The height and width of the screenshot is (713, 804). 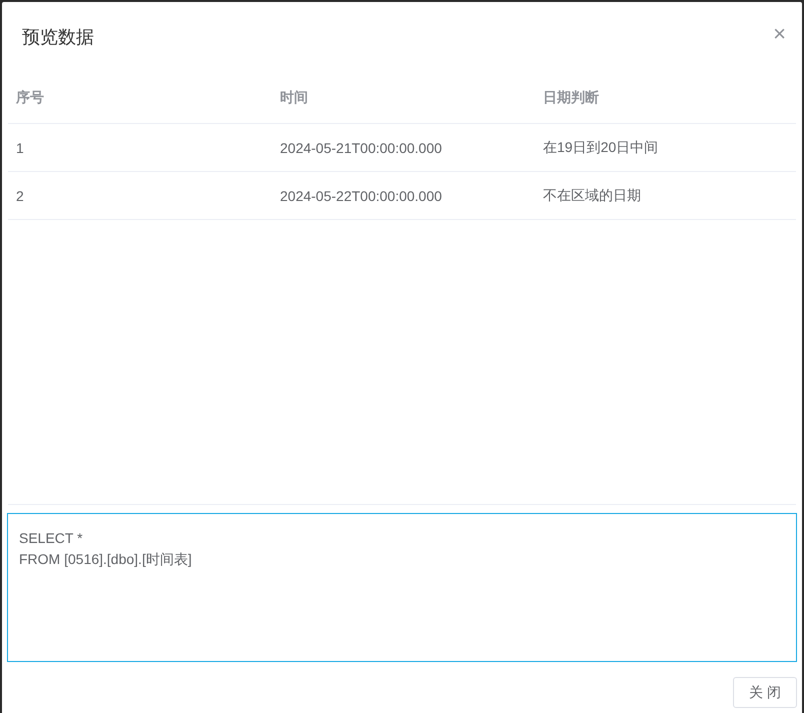 I want to click on table-cell-text: 2024-05-22T00:00:00.000, so click(x=361, y=196).